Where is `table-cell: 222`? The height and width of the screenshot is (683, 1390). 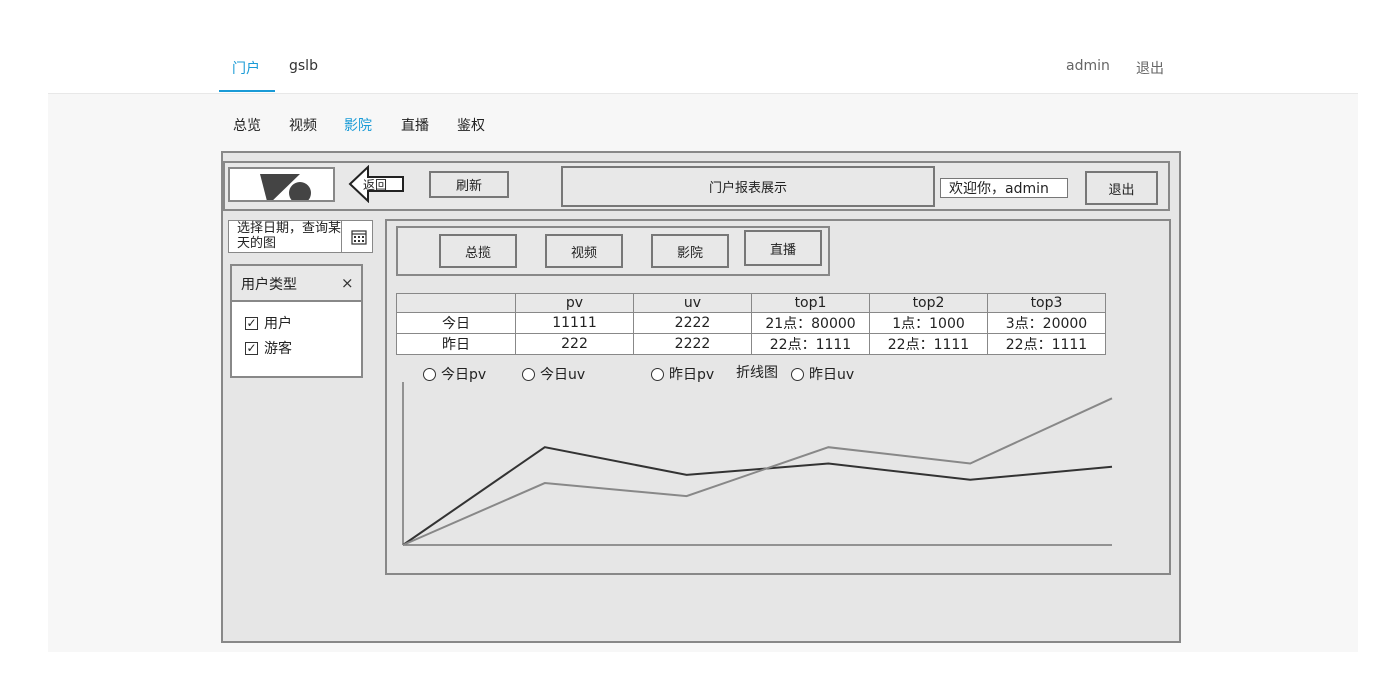
table-cell: 222 is located at coordinates (574, 344).